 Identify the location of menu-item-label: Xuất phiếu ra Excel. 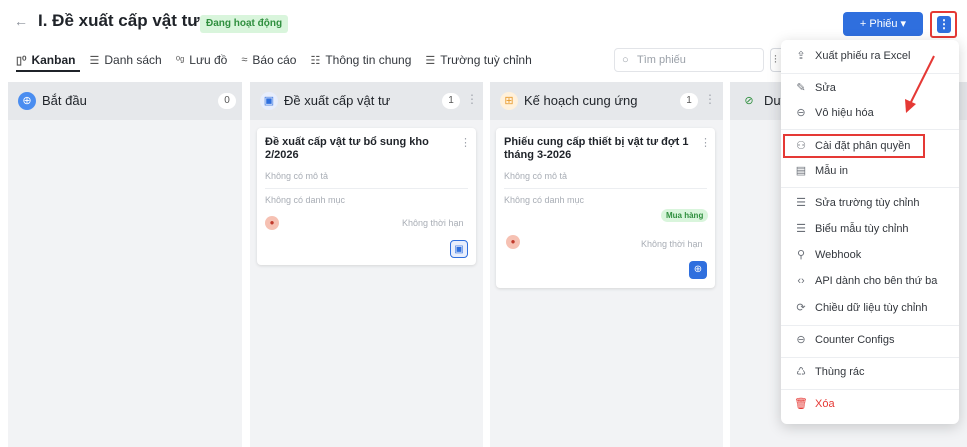
(863, 56).